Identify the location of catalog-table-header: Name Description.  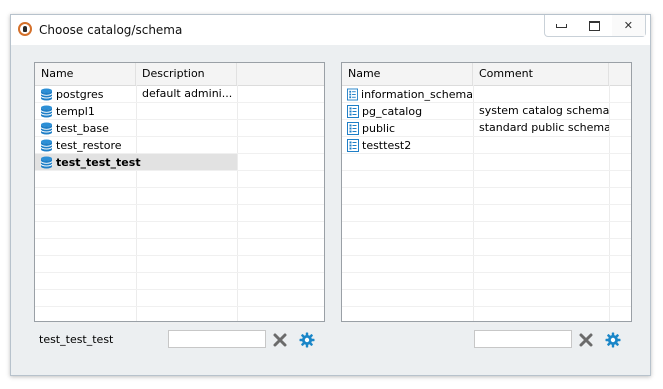
(179, 74).